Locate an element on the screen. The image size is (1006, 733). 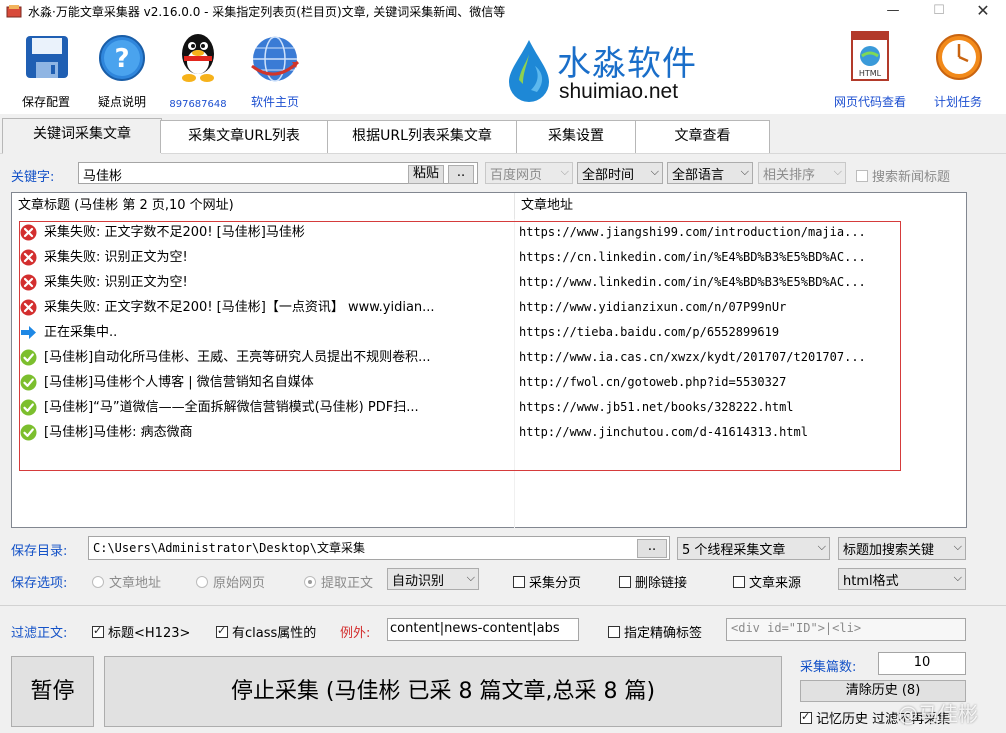
search-engine-select: 百度网页 ⌵ is located at coordinates (529, 173).